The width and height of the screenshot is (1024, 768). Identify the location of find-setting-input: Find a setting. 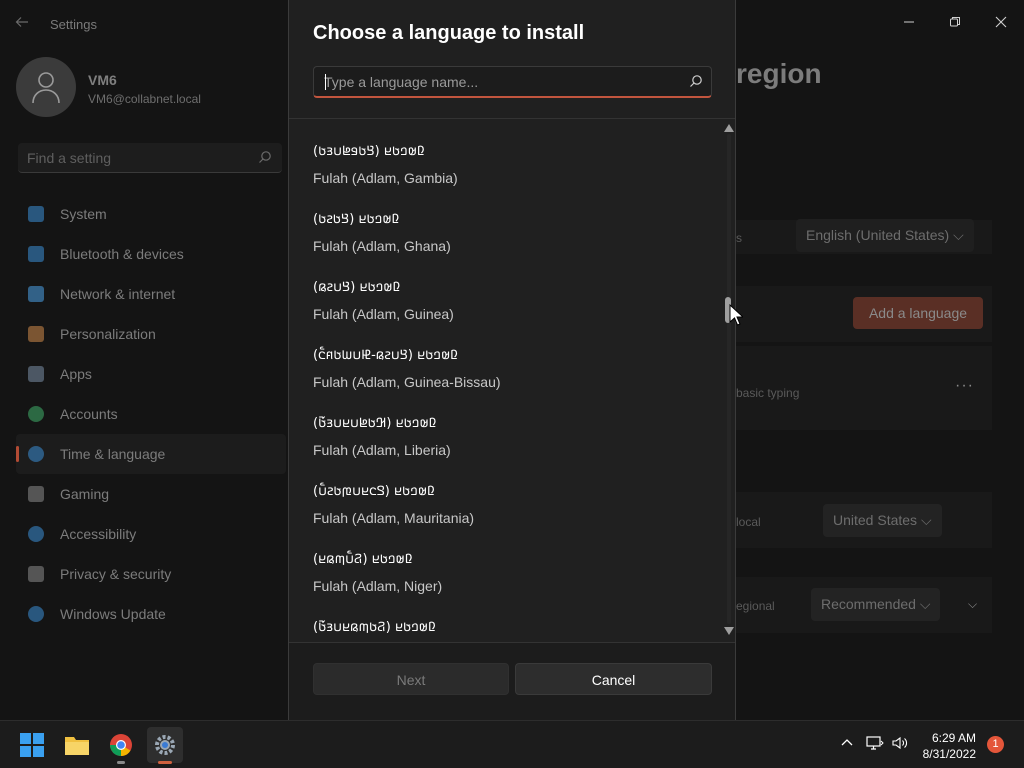
(150, 158).